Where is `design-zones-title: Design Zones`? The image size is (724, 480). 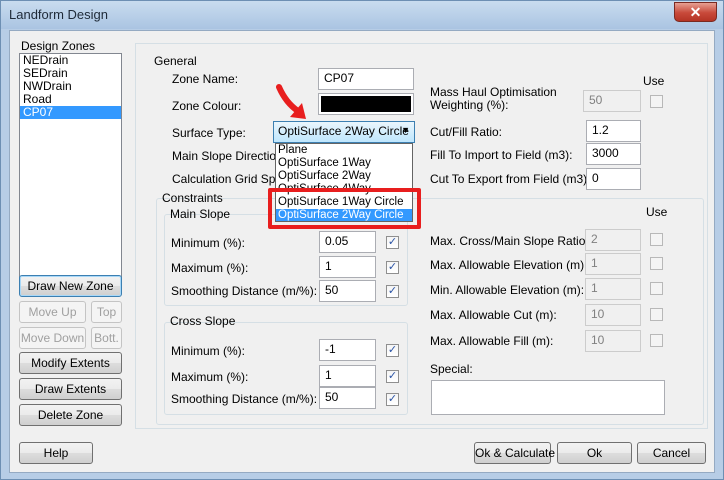
design-zones-title: Design Zones is located at coordinates (58, 46).